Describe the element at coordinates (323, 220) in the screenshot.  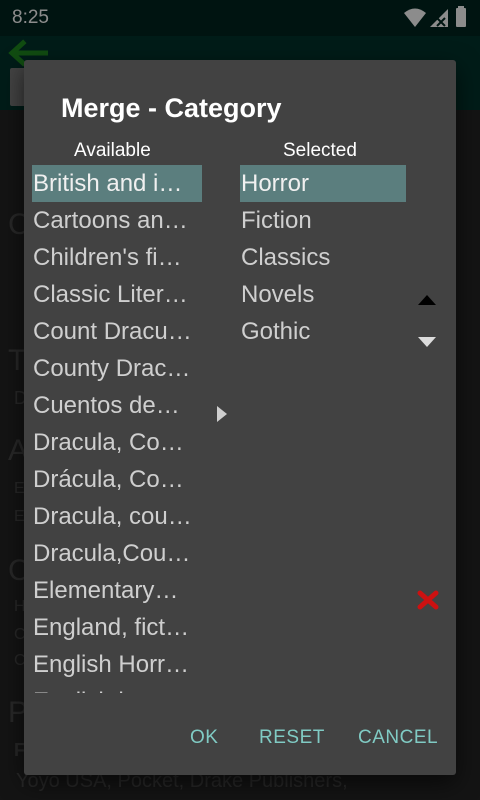
I see `list-item: Fiction` at that location.